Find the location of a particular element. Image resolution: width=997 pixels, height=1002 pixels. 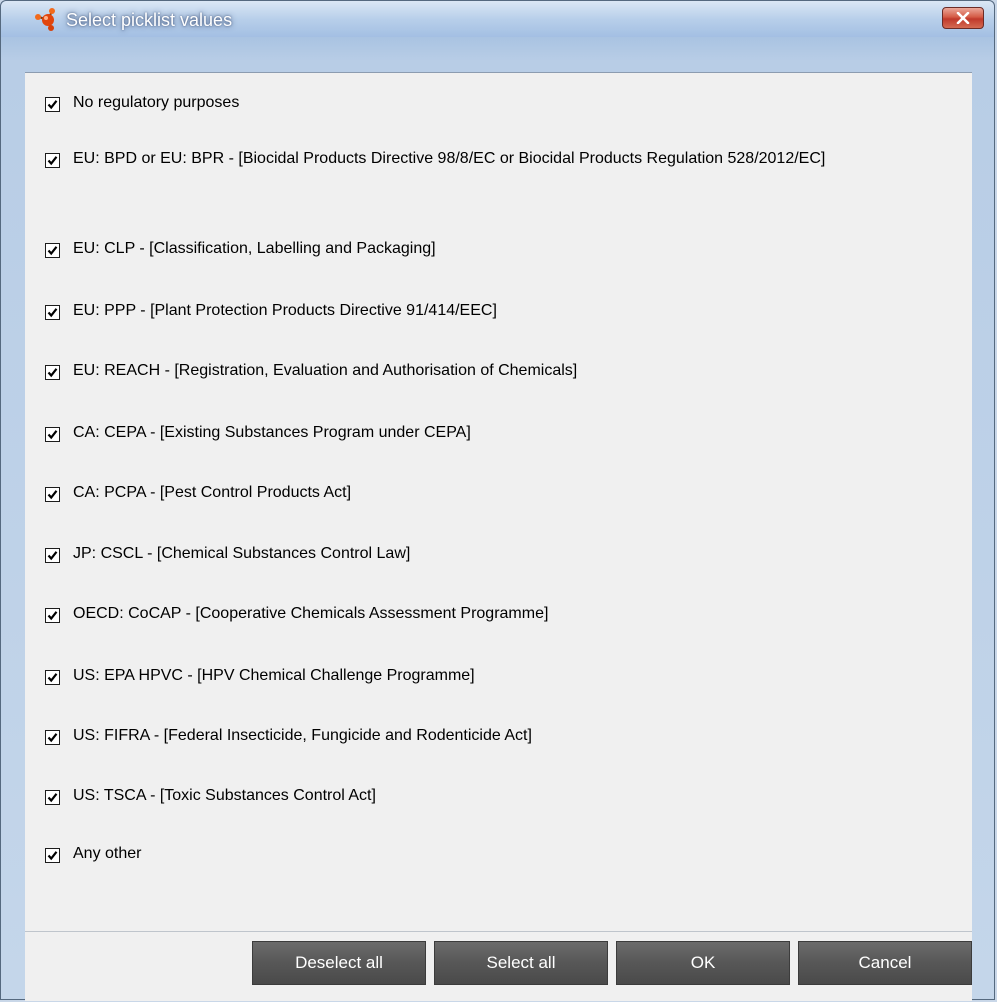

ok-button: OK is located at coordinates (703, 963).